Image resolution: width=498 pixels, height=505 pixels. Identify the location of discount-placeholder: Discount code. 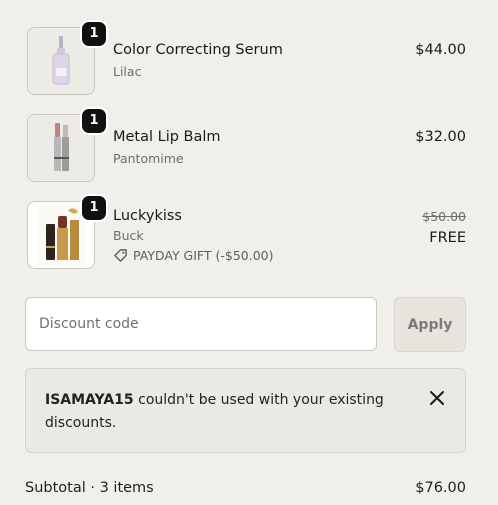
(89, 324).